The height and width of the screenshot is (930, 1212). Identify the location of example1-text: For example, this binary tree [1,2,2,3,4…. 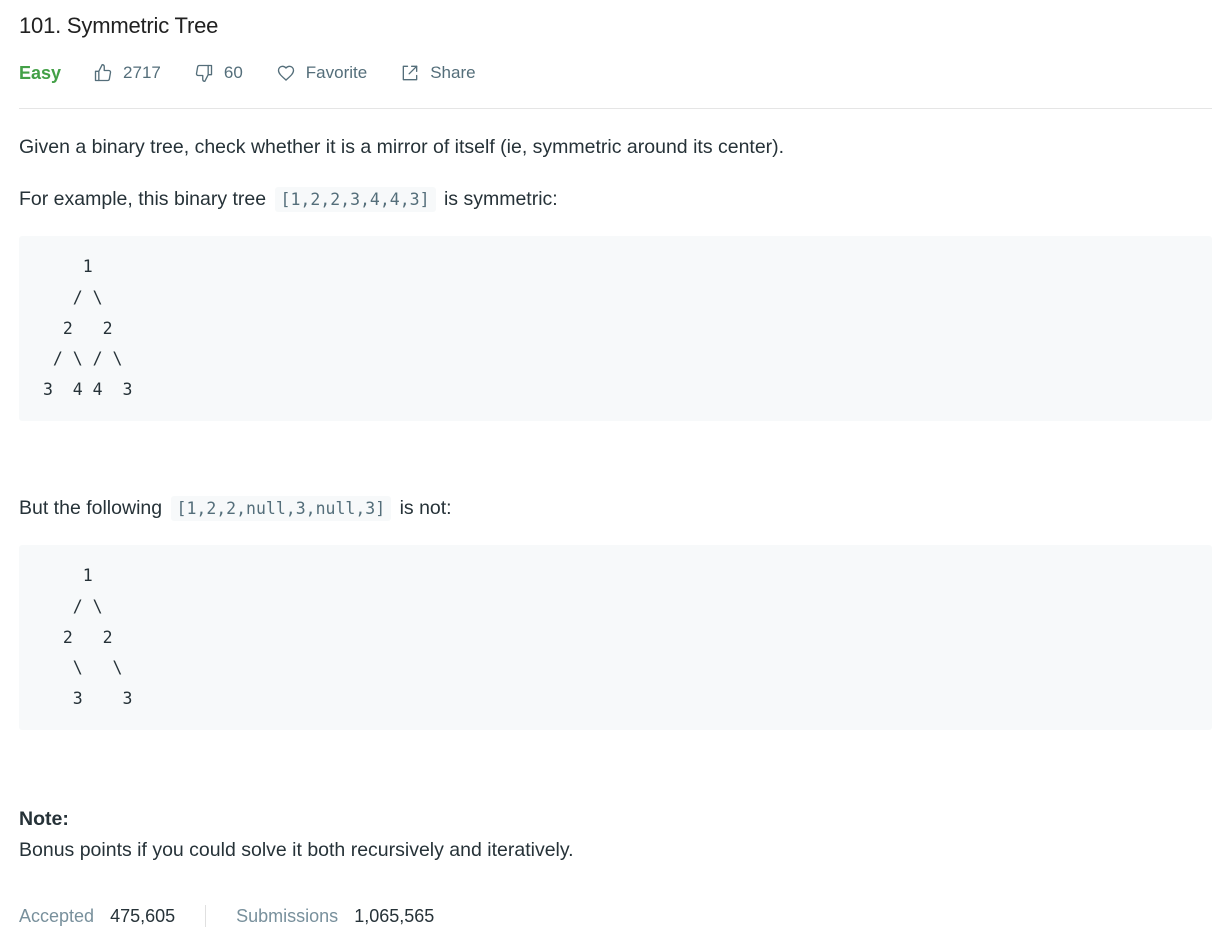
(288, 199).